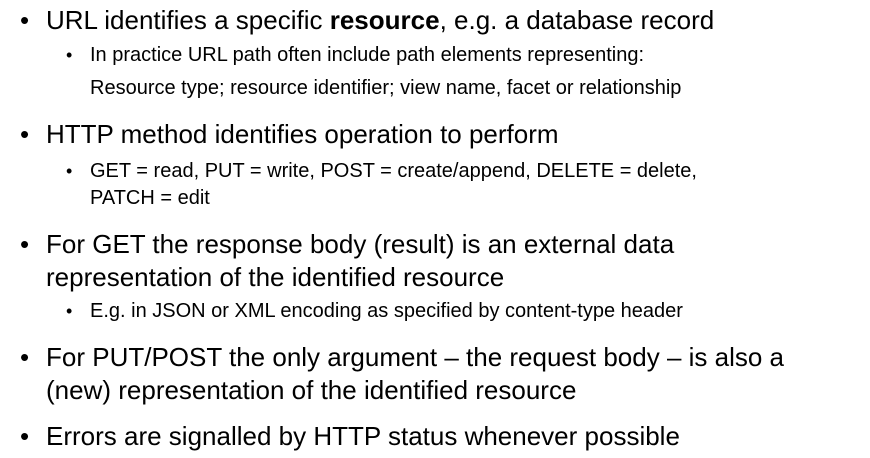  I want to click on bullet-text-part: , e.g. a database record, so click(577, 20).